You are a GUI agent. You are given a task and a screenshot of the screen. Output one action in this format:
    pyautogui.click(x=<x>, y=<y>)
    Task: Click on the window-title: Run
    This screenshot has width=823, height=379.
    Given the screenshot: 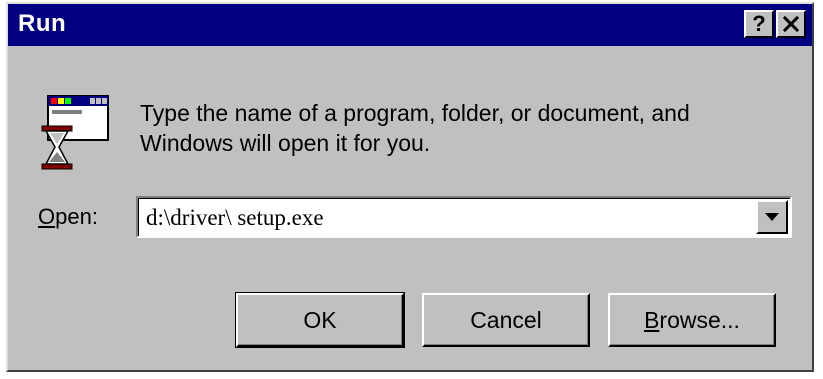 What is the action you would take?
    pyautogui.click(x=42, y=23)
    